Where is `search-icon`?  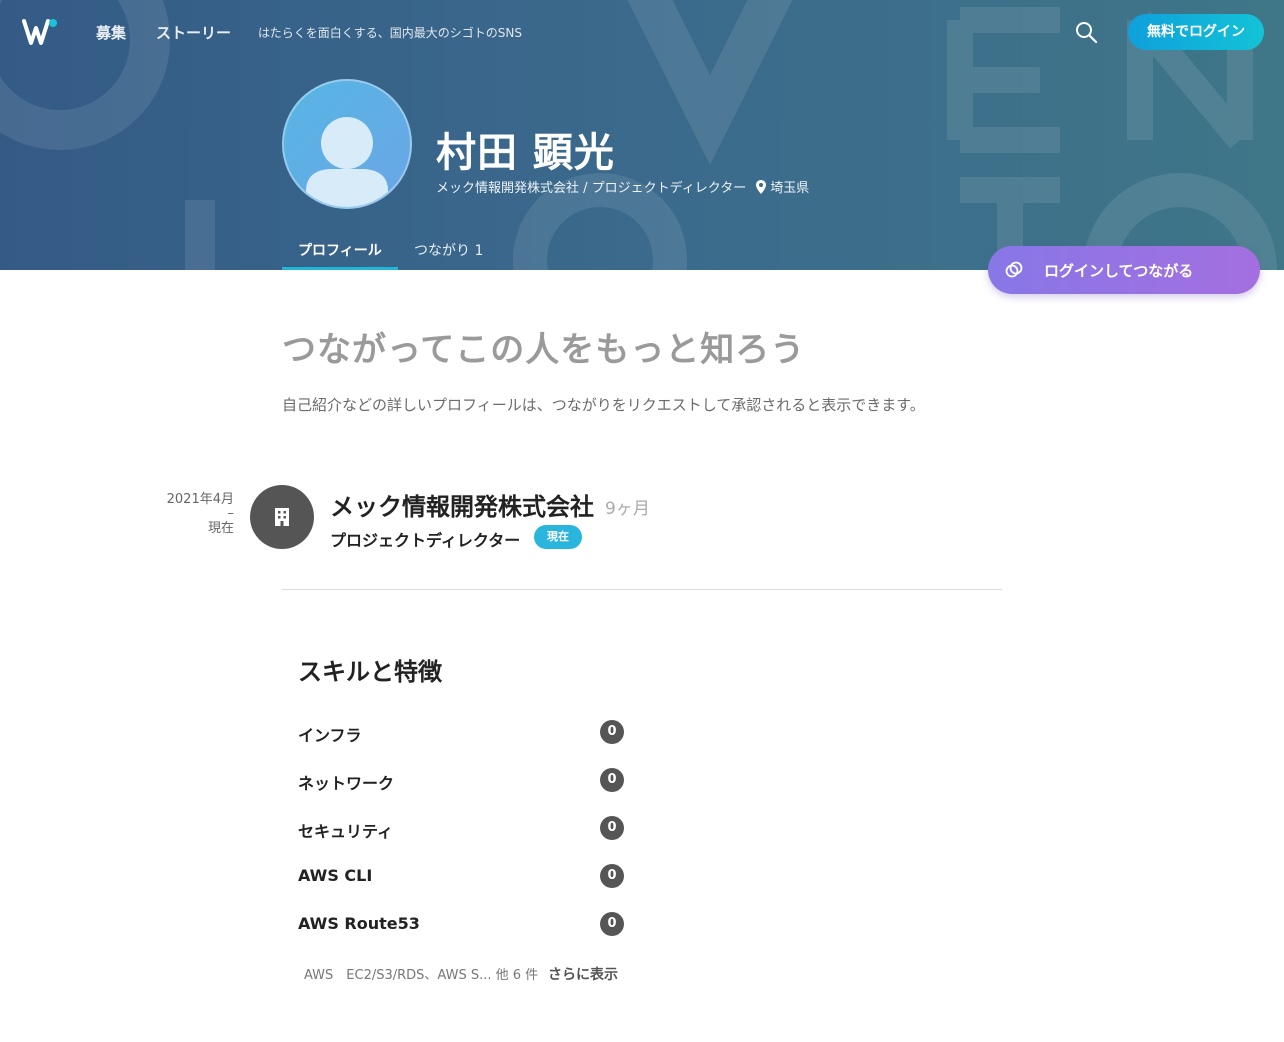 search-icon is located at coordinates (1086, 32).